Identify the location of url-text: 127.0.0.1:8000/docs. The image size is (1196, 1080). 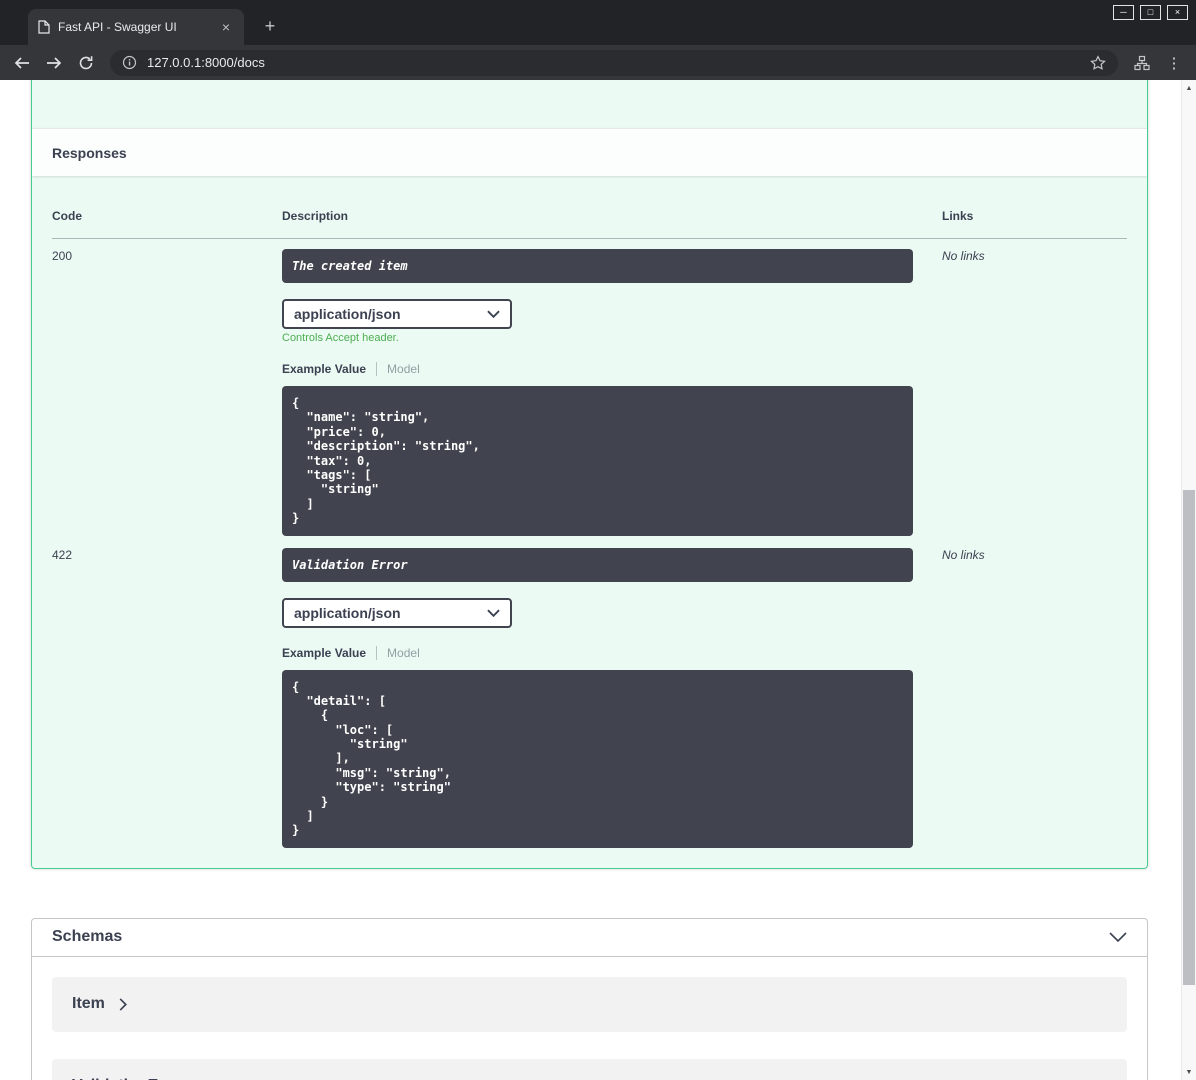
(206, 62).